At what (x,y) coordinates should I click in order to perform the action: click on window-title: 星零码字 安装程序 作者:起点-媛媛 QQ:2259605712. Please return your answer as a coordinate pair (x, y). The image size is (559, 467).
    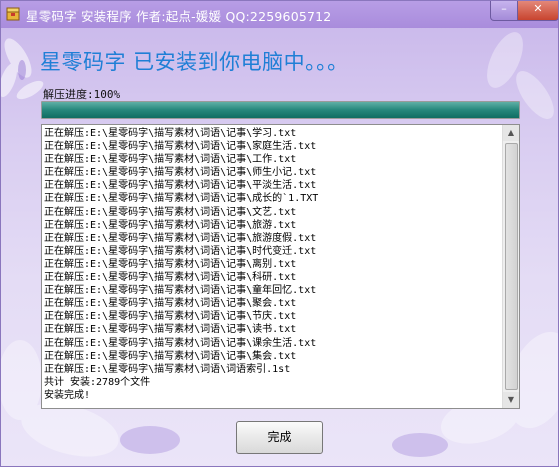
    Looking at the image, I should click on (179, 16).